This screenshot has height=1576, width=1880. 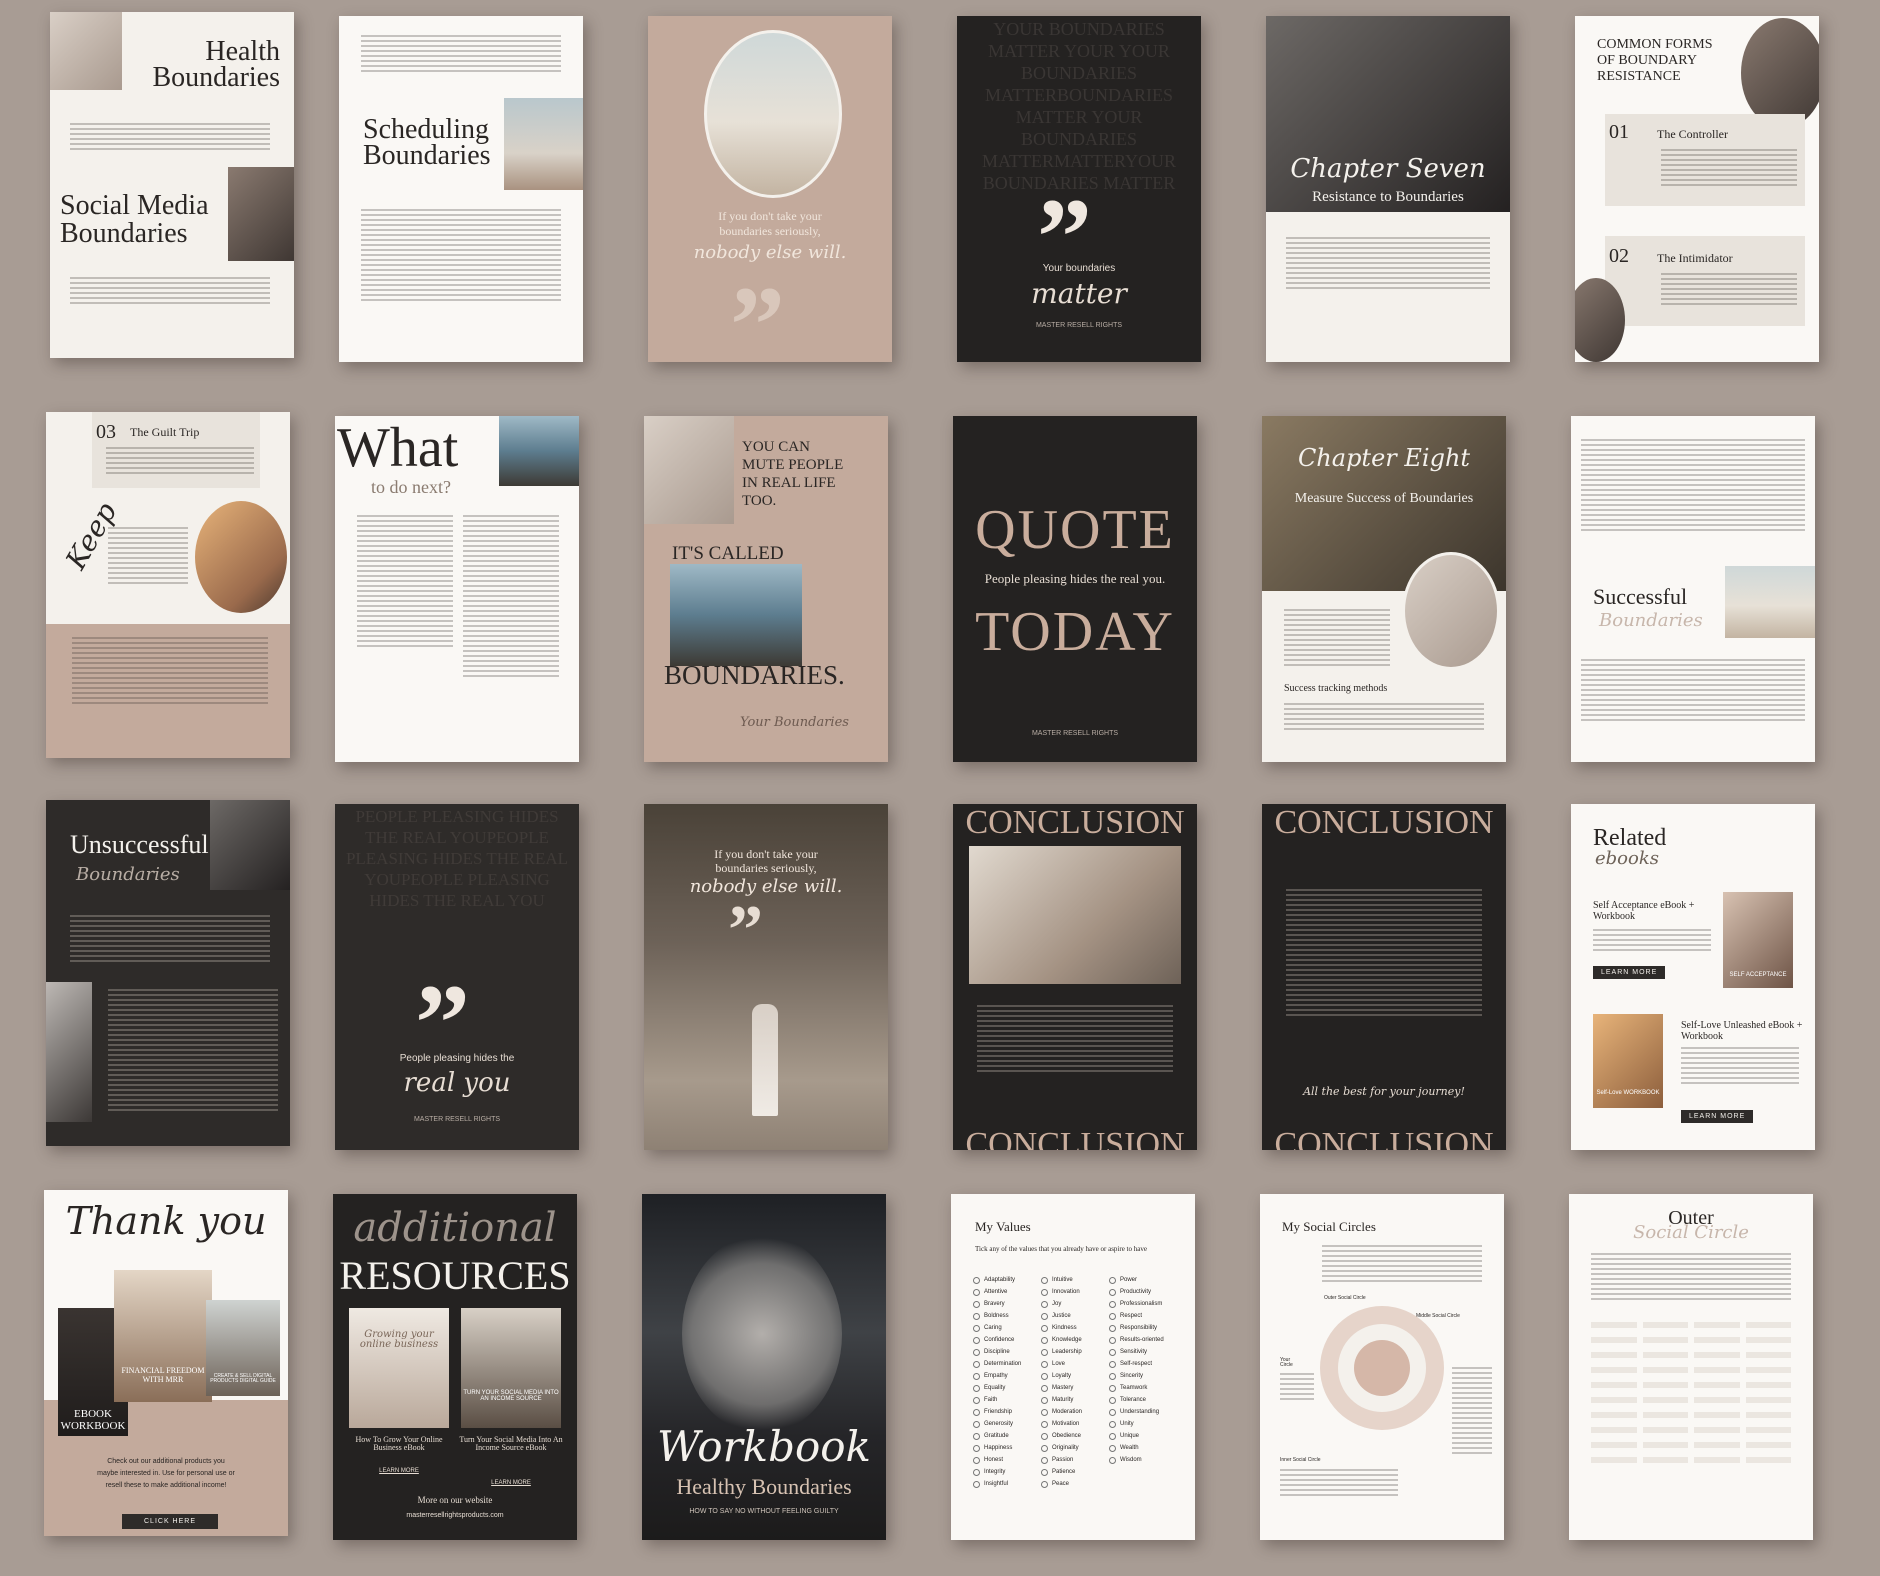 What do you see at coordinates (1006, 1472) in the screenshot?
I see `value-item: Integrity` at bounding box center [1006, 1472].